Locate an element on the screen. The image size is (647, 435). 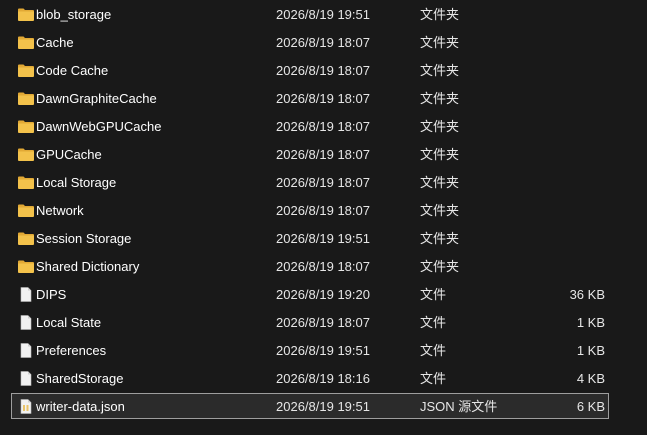
file-size: 4 KB is located at coordinates (590, 378).